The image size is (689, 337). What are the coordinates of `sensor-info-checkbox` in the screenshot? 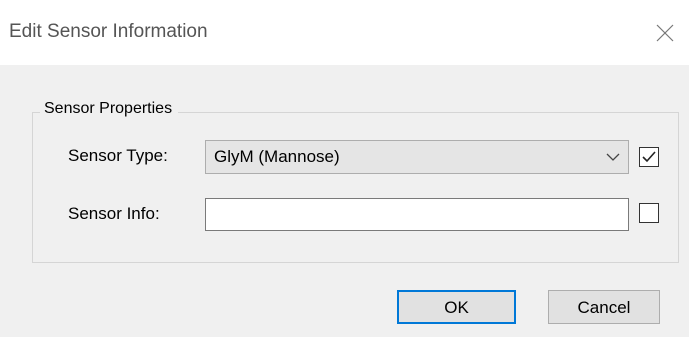 It's located at (649, 213).